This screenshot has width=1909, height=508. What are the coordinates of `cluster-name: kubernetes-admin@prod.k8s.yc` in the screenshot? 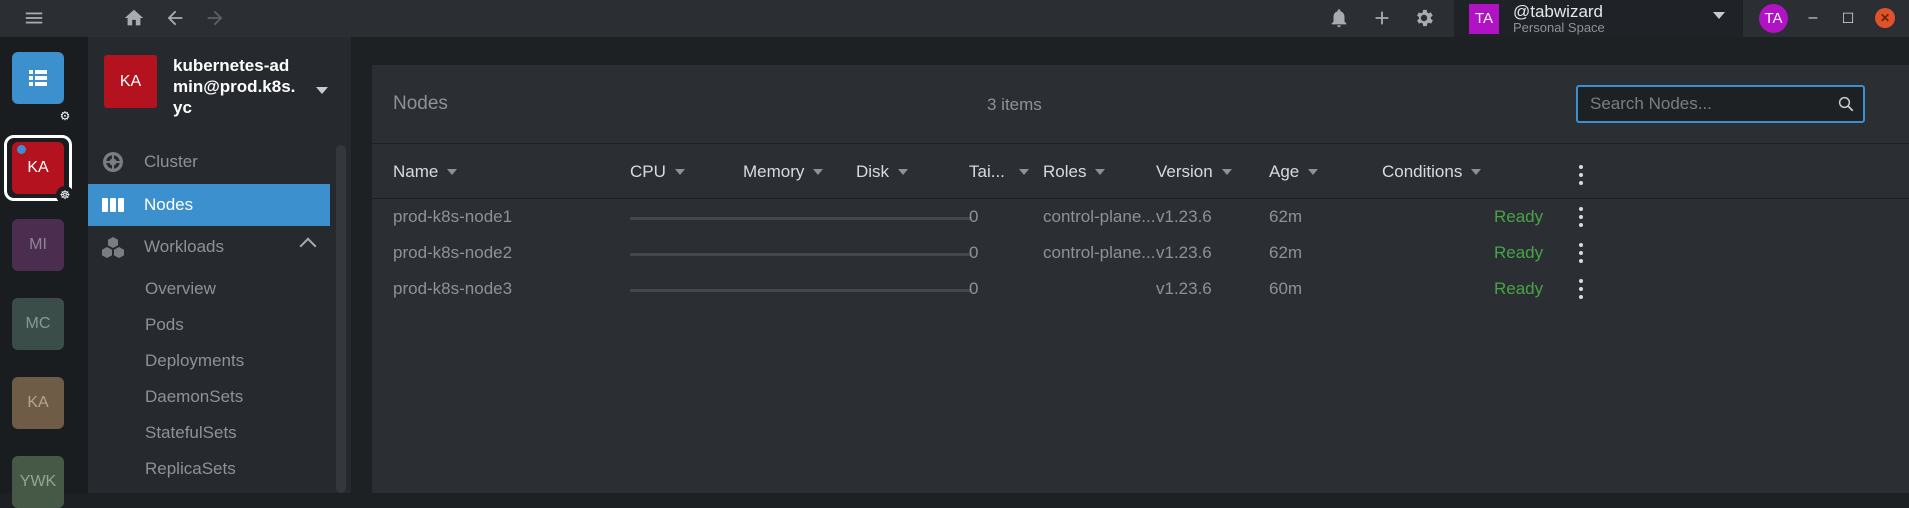 It's located at (234, 86).